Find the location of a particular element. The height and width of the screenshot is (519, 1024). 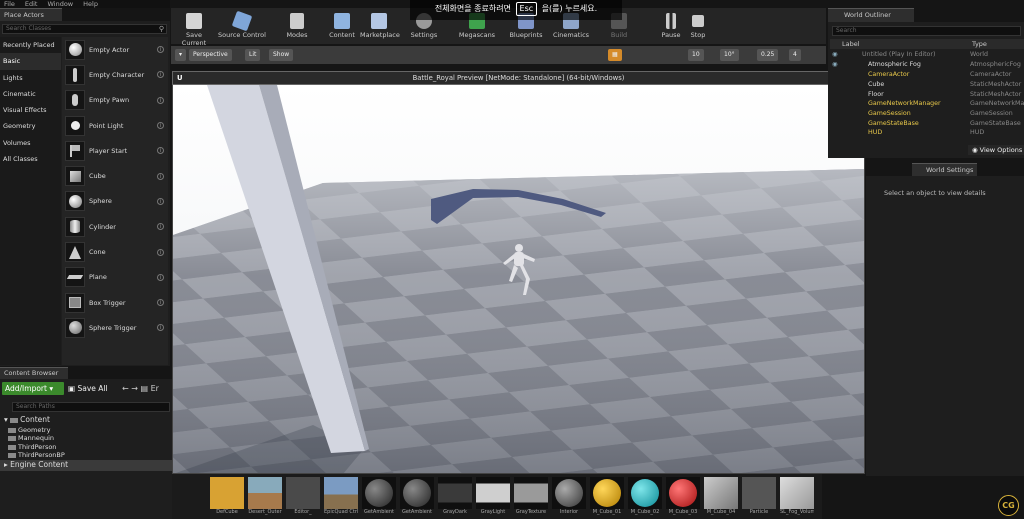

asset-tile: SL_Fog_Volume is located at coordinates (797, 498).